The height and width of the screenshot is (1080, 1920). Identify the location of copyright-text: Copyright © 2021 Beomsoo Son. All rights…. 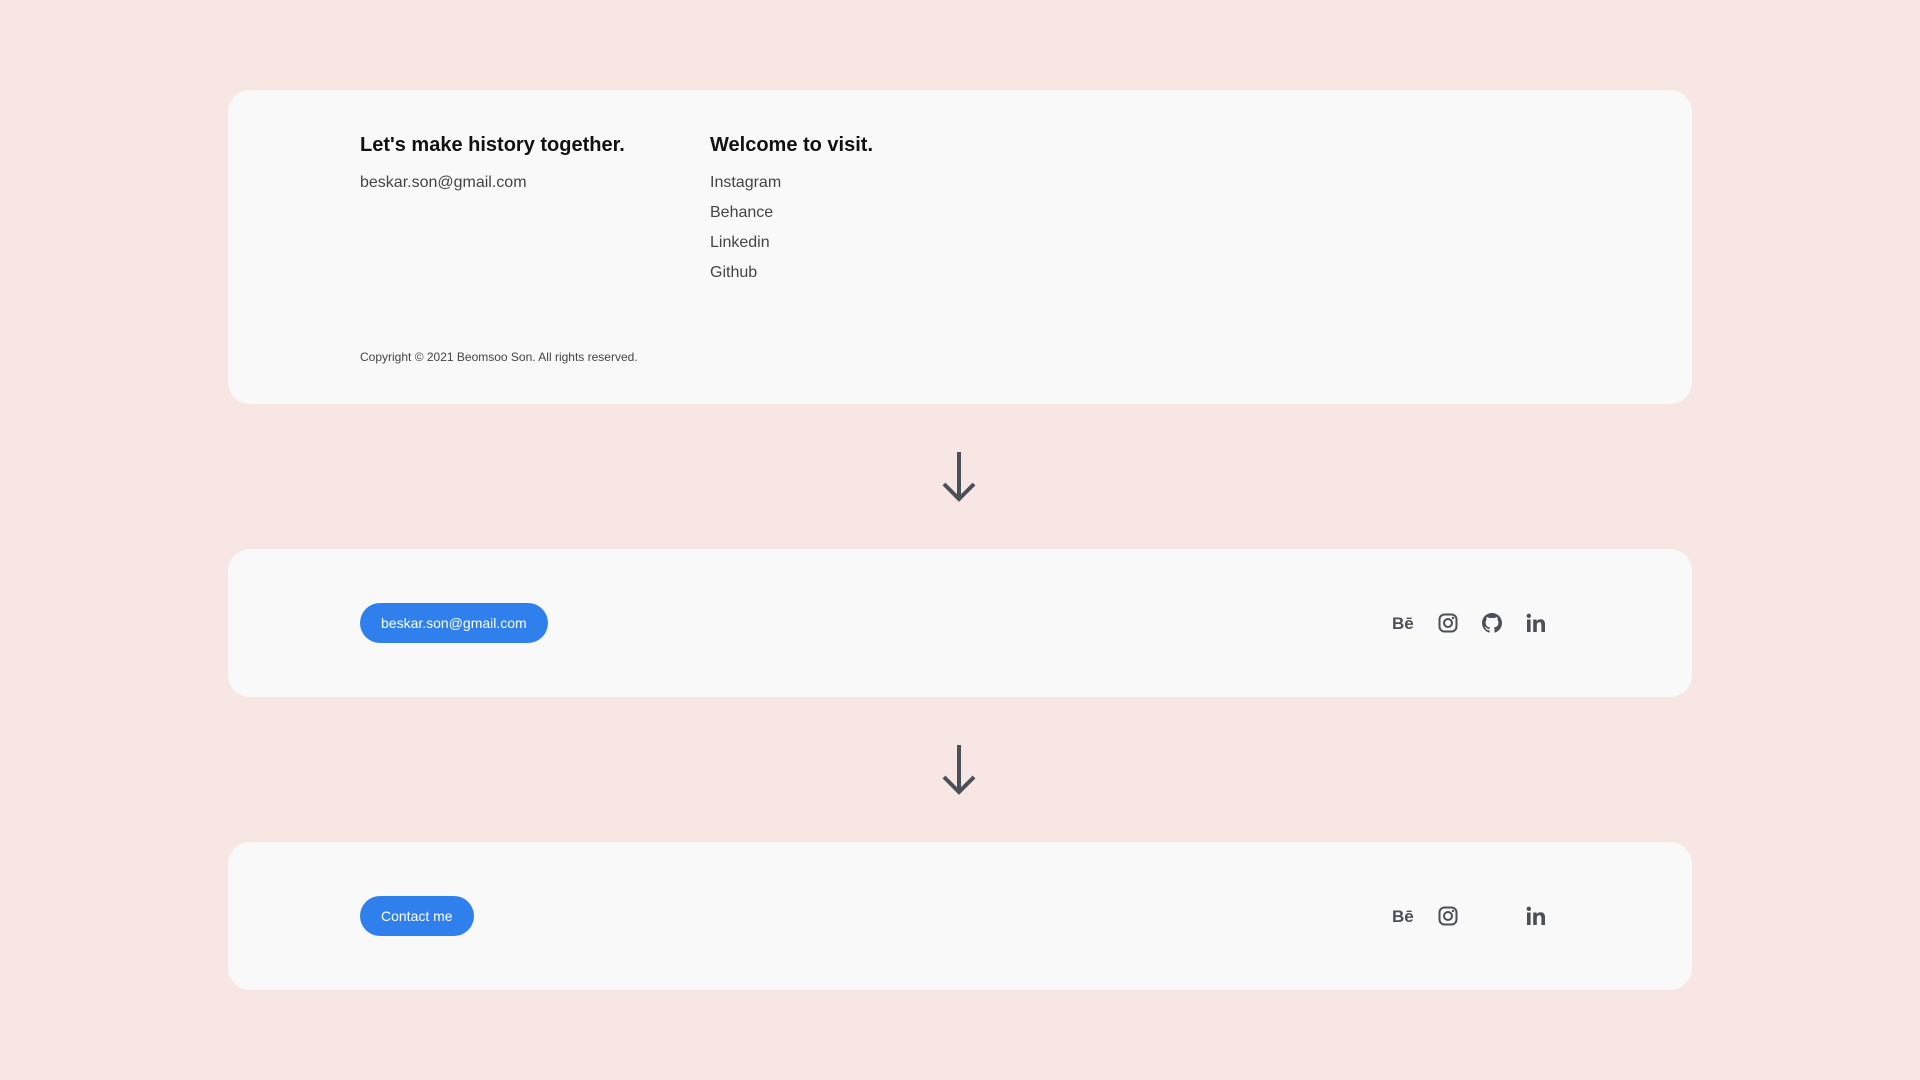
(499, 357).